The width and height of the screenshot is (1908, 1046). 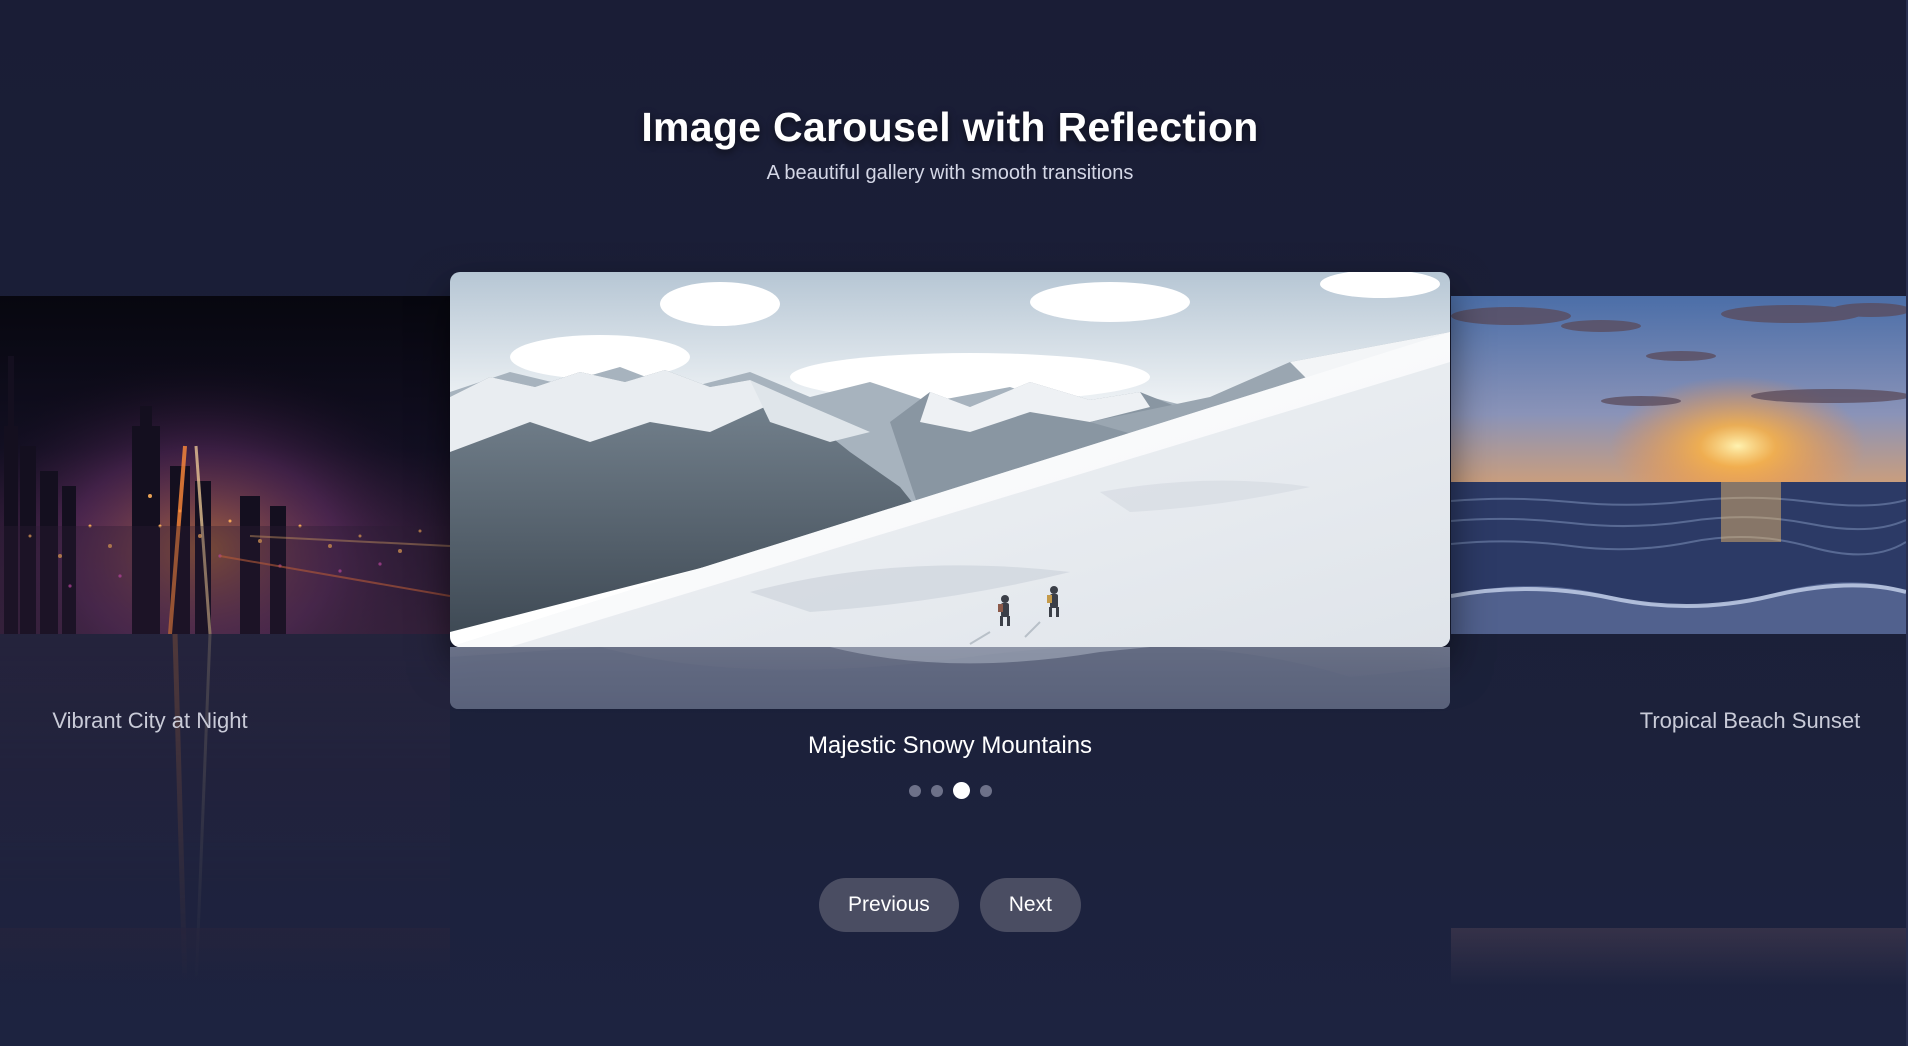 What do you see at coordinates (950, 678) in the screenshot?
I see `snowy-mountains-reflection` at bounding box center [950, 678].